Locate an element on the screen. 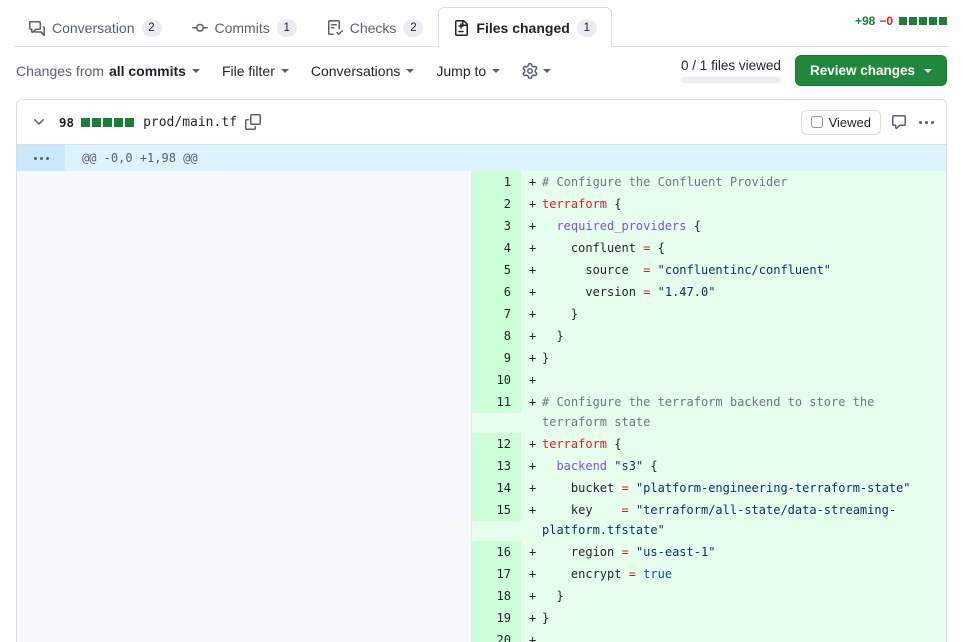 The width and height of the screenshot is (963, 642). copy-icon is located at coordinates (252, 122).